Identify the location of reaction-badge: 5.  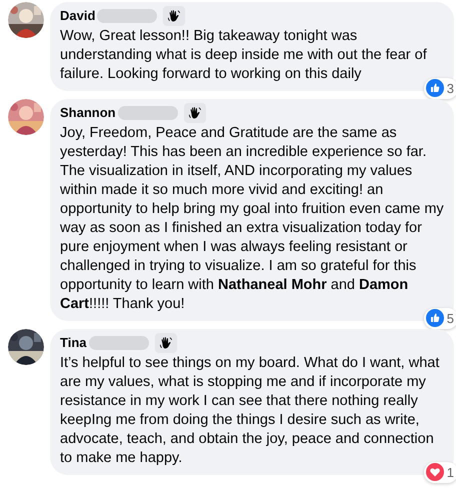
(440, 318).